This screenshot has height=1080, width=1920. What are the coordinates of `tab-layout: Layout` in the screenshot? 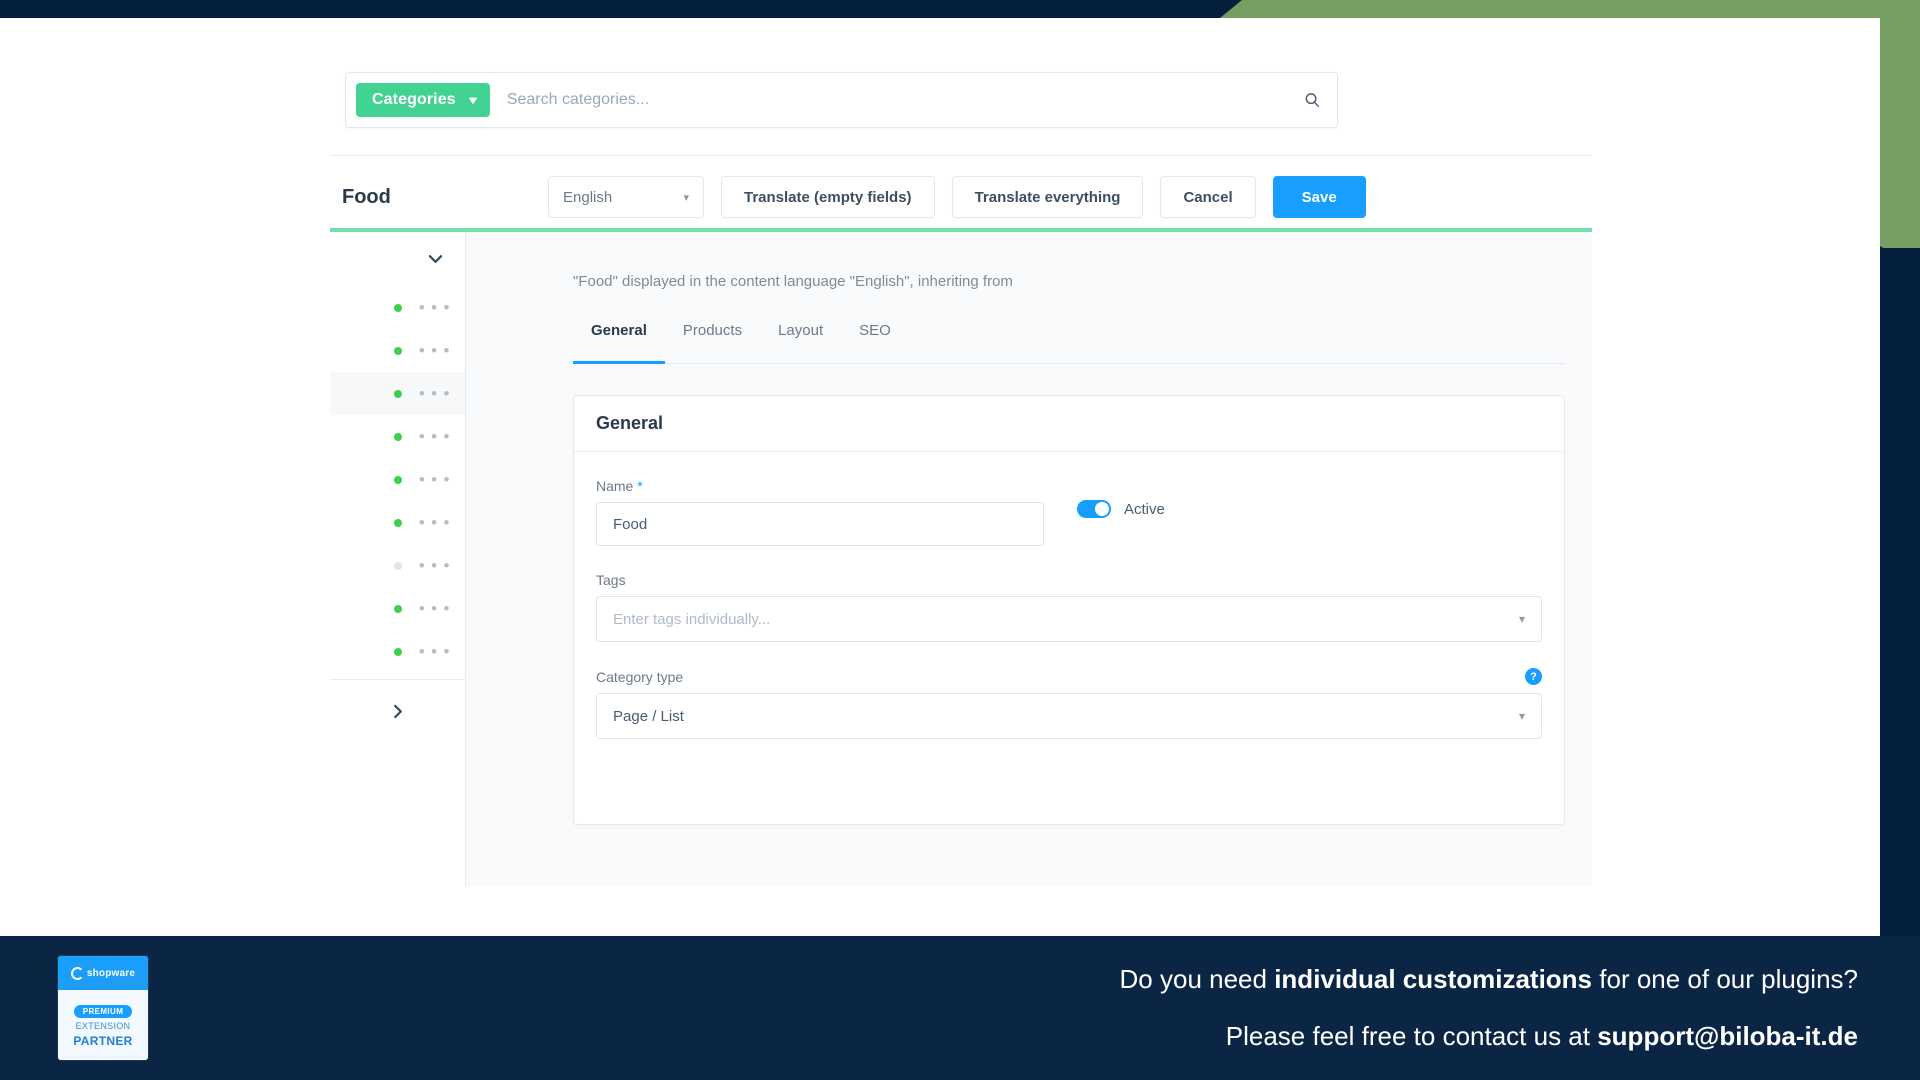 It's located at (800, 342).